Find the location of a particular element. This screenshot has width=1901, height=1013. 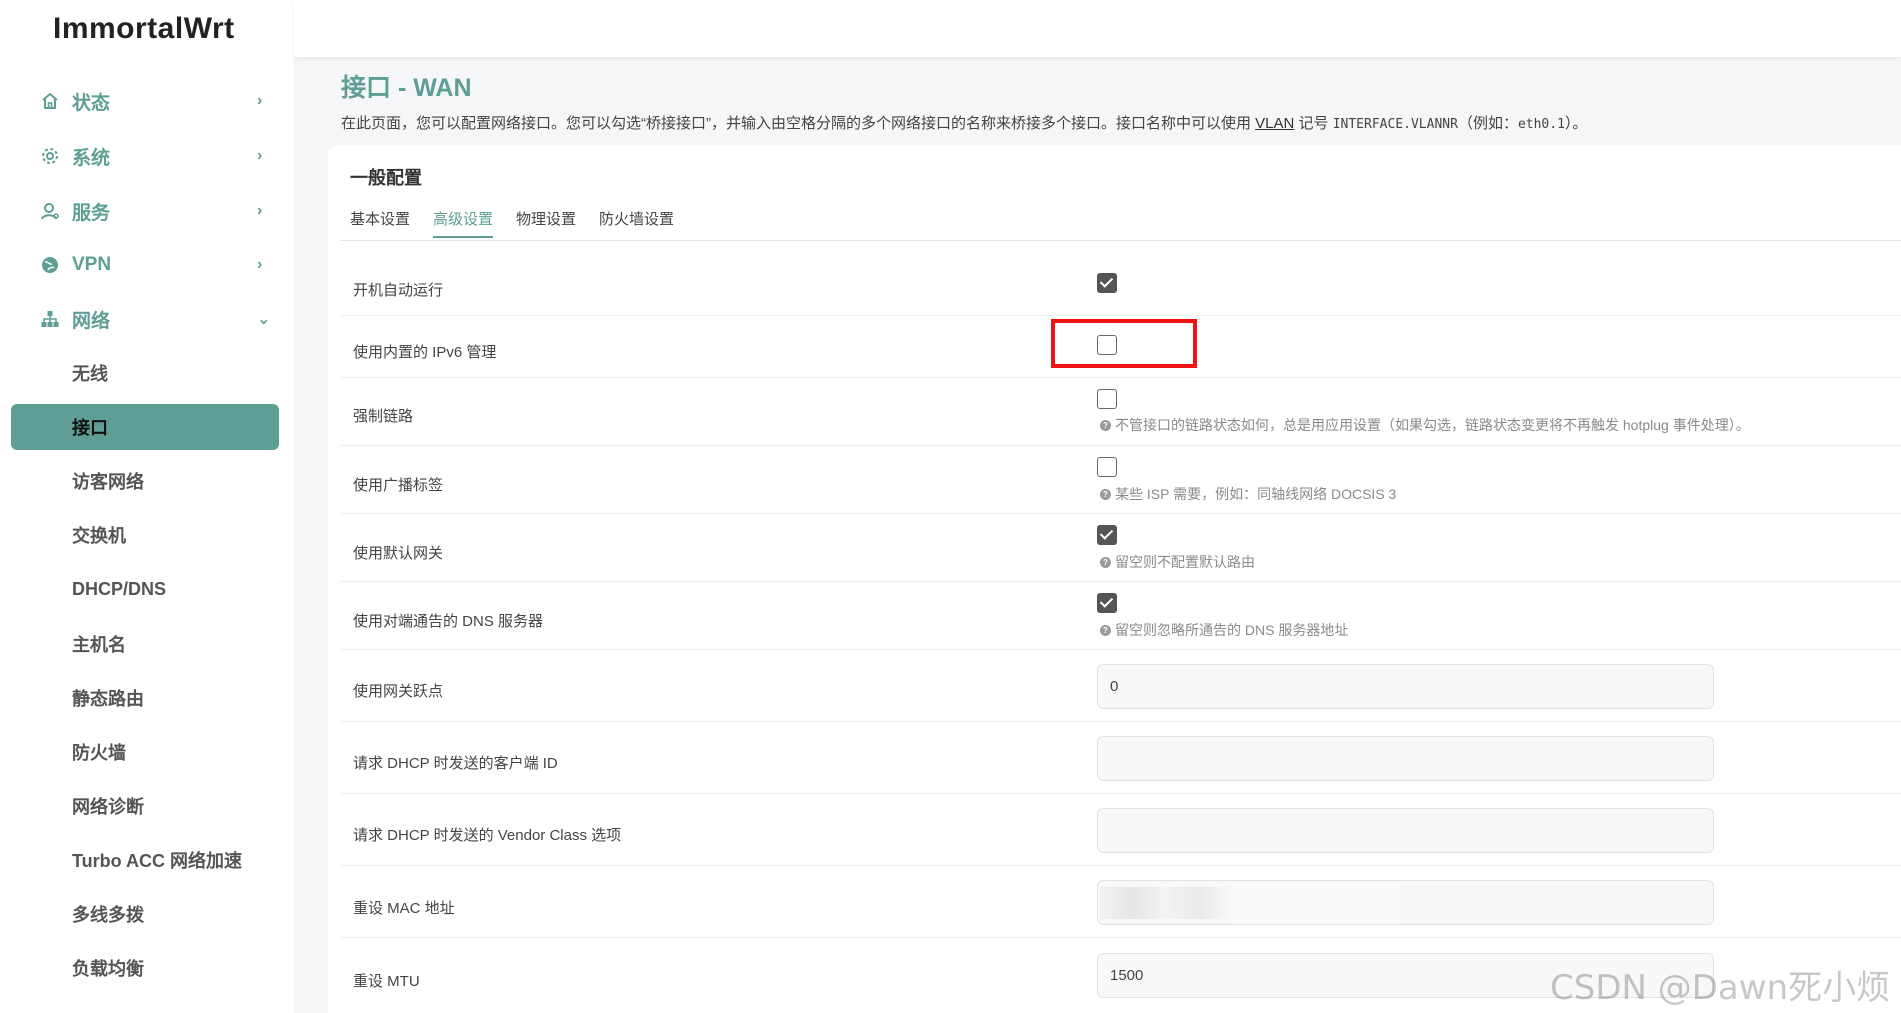

home-icon is located at coordinates (50, 101).